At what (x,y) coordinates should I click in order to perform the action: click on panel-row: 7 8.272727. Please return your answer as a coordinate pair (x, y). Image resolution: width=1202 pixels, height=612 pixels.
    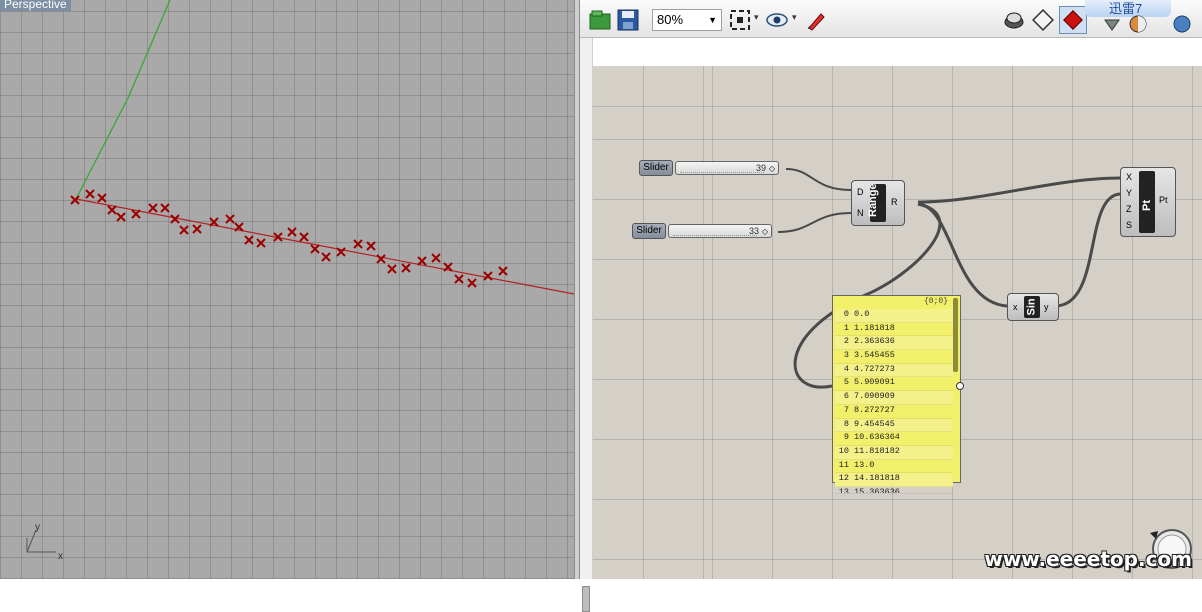
    Looking at the image, I should click on (894, 412).